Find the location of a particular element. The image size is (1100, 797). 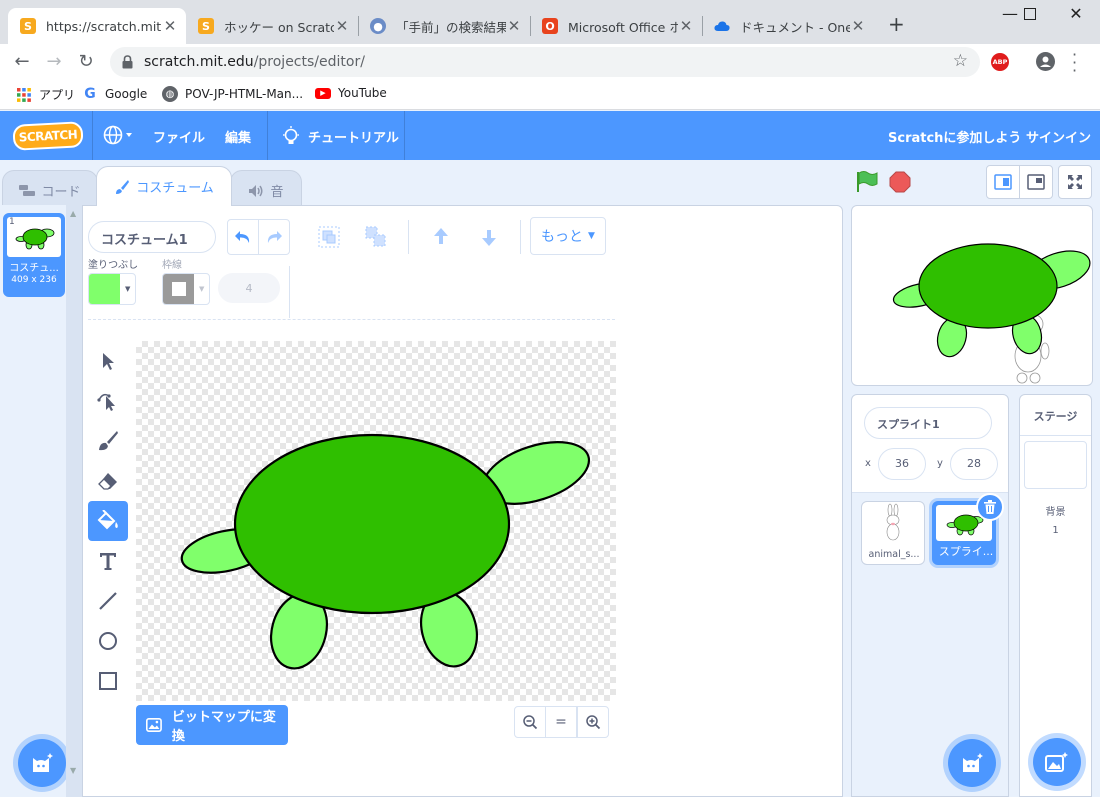

maximize-icon is located at coordinates (1030, 16).